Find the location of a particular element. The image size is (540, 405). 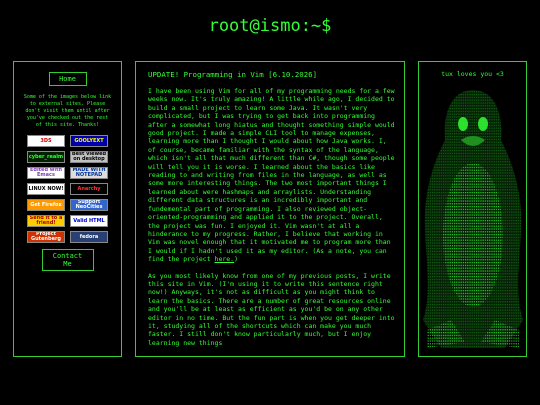

site-badge: fedora is located at coordinates (89, 237).